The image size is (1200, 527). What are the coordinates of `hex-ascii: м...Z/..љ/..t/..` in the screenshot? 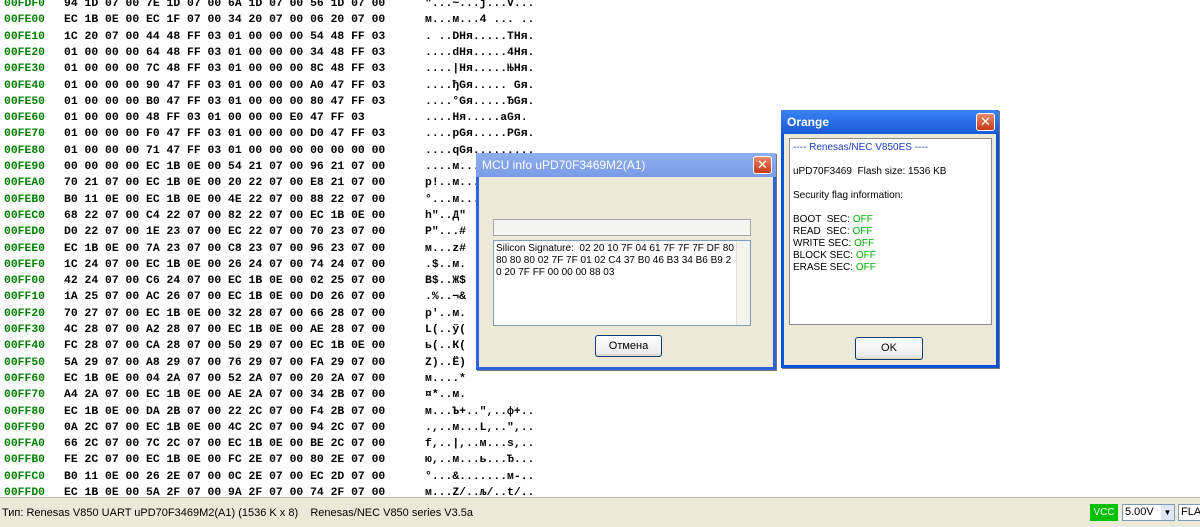 It's located at (479, 491).